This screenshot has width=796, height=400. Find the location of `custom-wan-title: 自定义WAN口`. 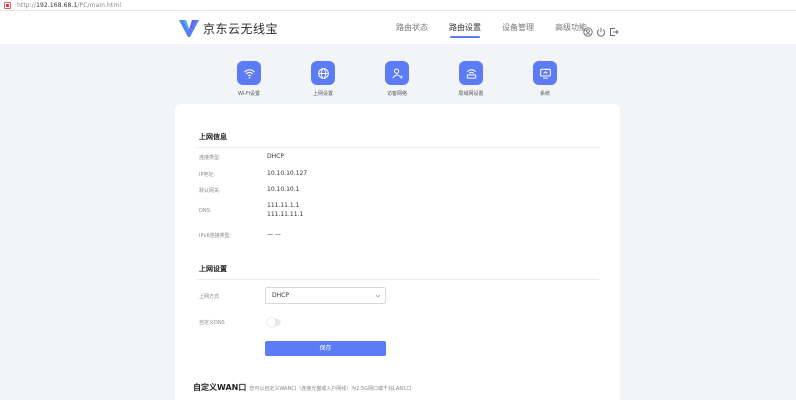

custom-wan-title: 自定义WAN口 is located at coordinates (220, 387).